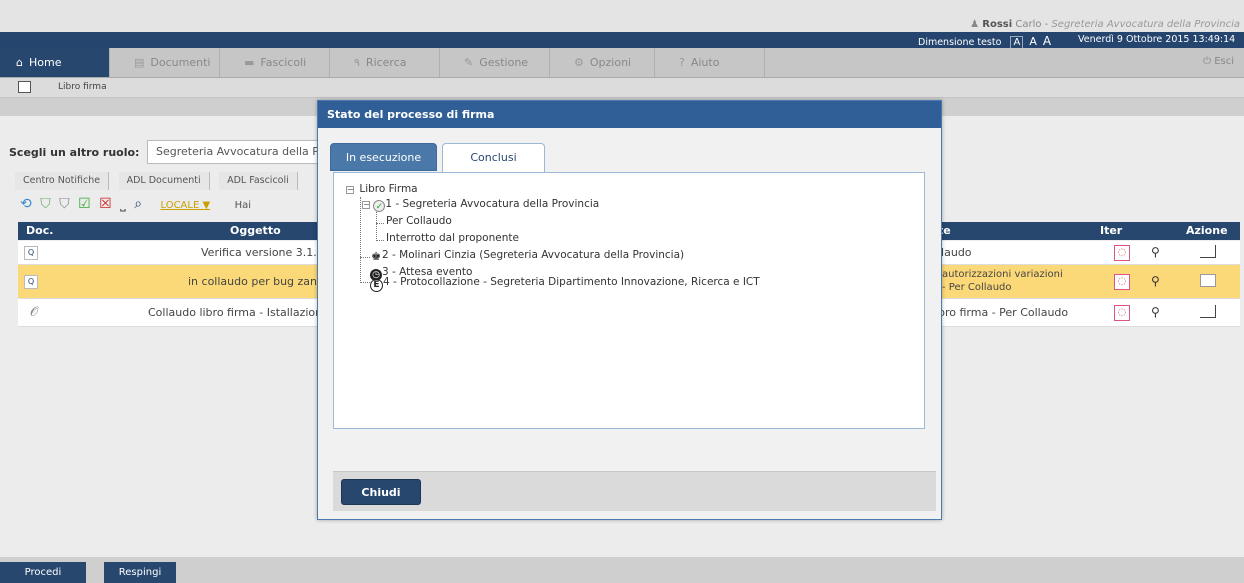 The image size is (1244, 583). Describe the element at coordinates (376, 285) in the screenshot. I see `e-icon: E` at that location.